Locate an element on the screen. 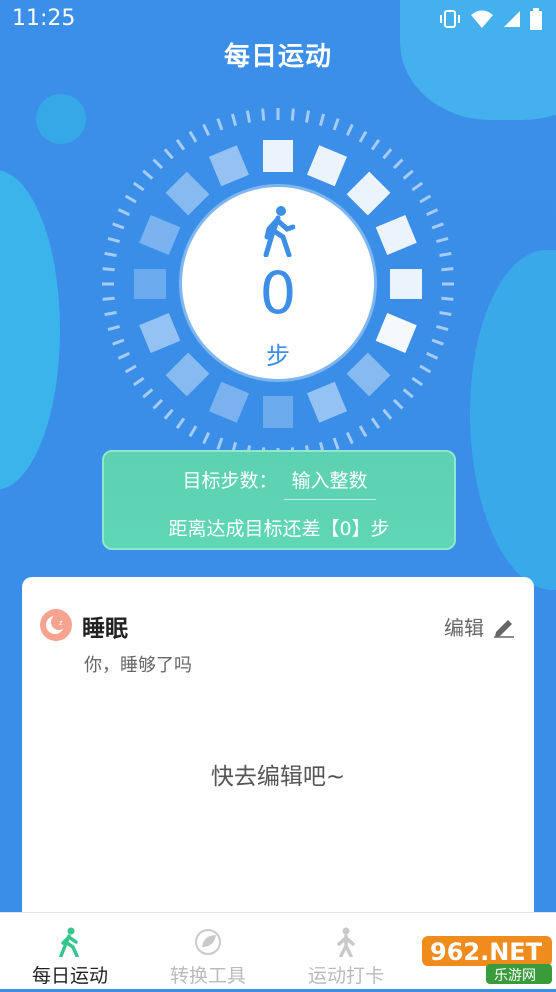  watermark-sub: 乐游网 is located at coordinates (515, 976).